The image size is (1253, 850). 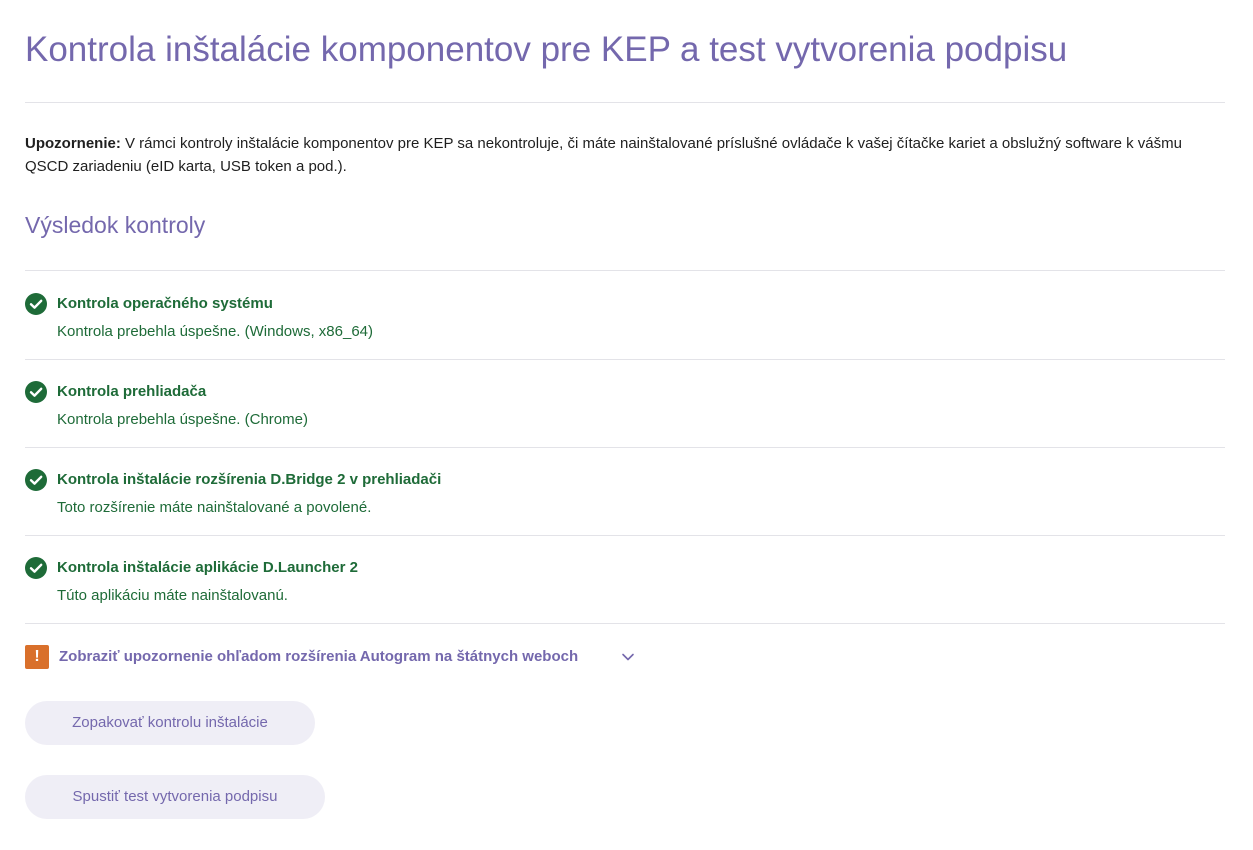 What do you see at coordinates (115, 225) in the screenshot?
I see `results-heading: Výsledok kontroly` at bounding box center [115, 225].